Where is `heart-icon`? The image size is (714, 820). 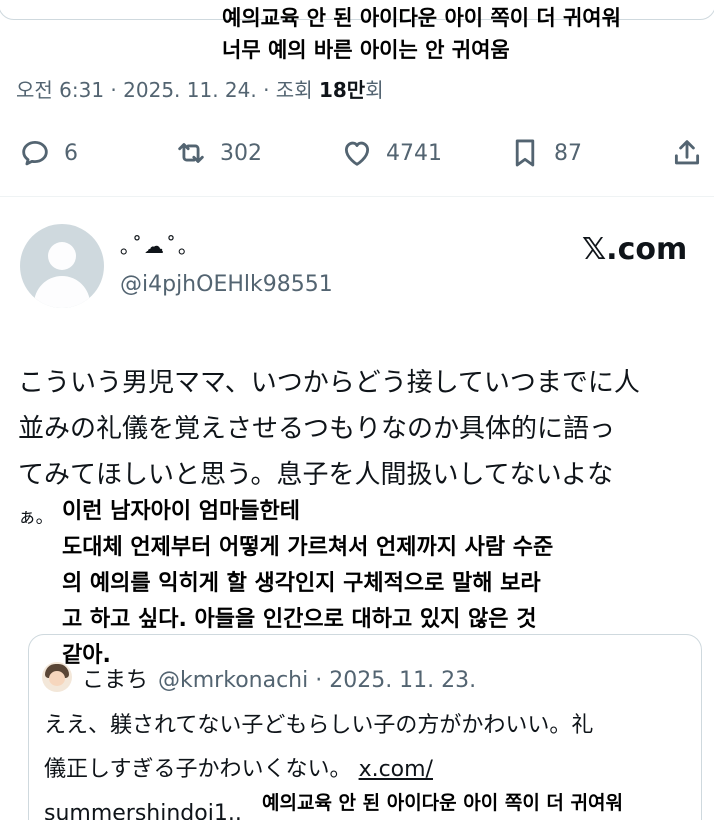
heart-icon is located at coordinates (357, 153).